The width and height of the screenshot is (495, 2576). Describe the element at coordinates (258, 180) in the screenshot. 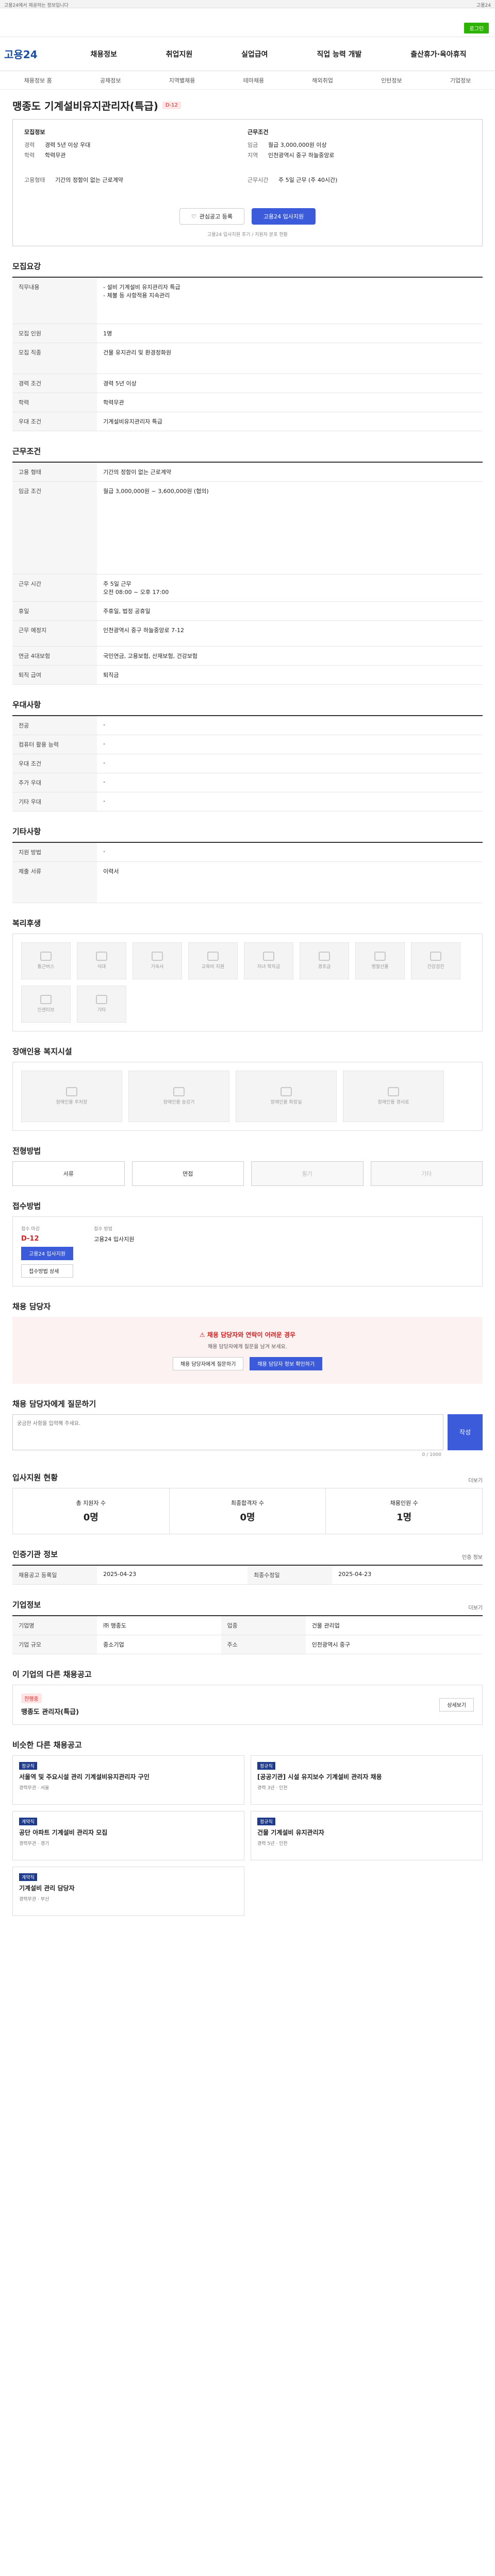

I see `time-label: 근무시간` at that location.